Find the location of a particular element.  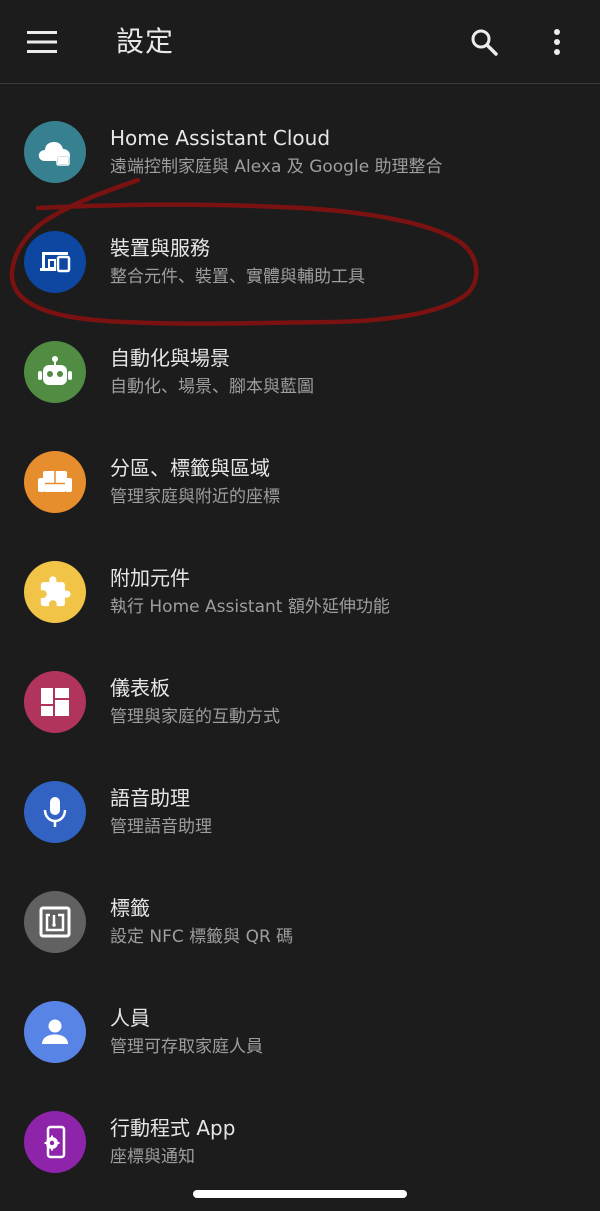

search-icon is located at coordinates (484, 42).